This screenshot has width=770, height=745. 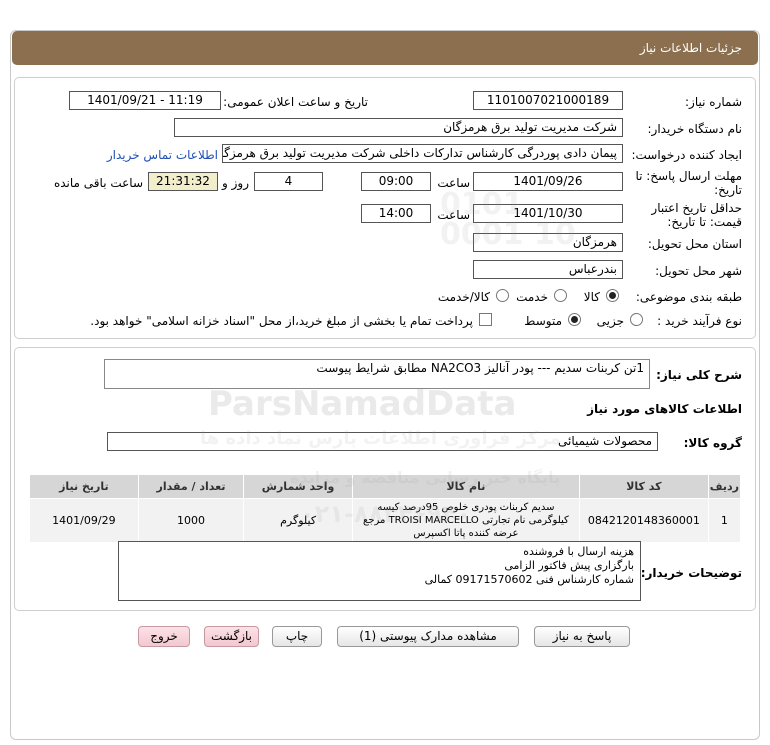 What do you see at coordinates (643, 520) in the screenshot?
I see `cell-code: 0842120148360001` at bounding box center [643, 520].